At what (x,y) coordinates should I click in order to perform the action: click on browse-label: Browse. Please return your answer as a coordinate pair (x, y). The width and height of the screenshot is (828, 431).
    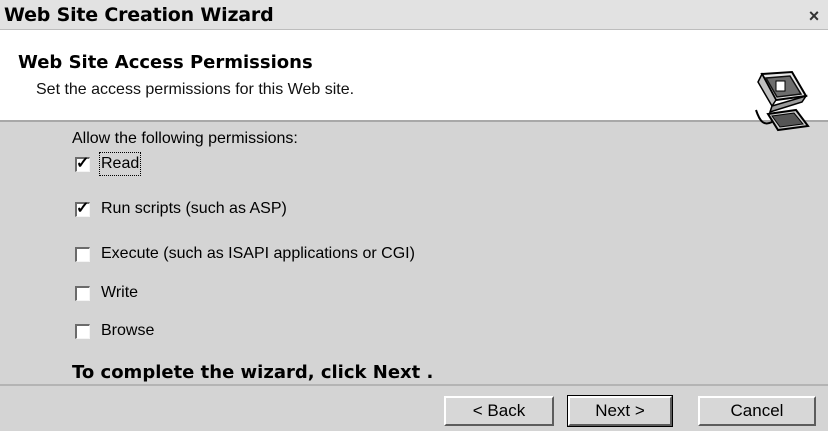
    Looking at the image, I should click on (127, 331).